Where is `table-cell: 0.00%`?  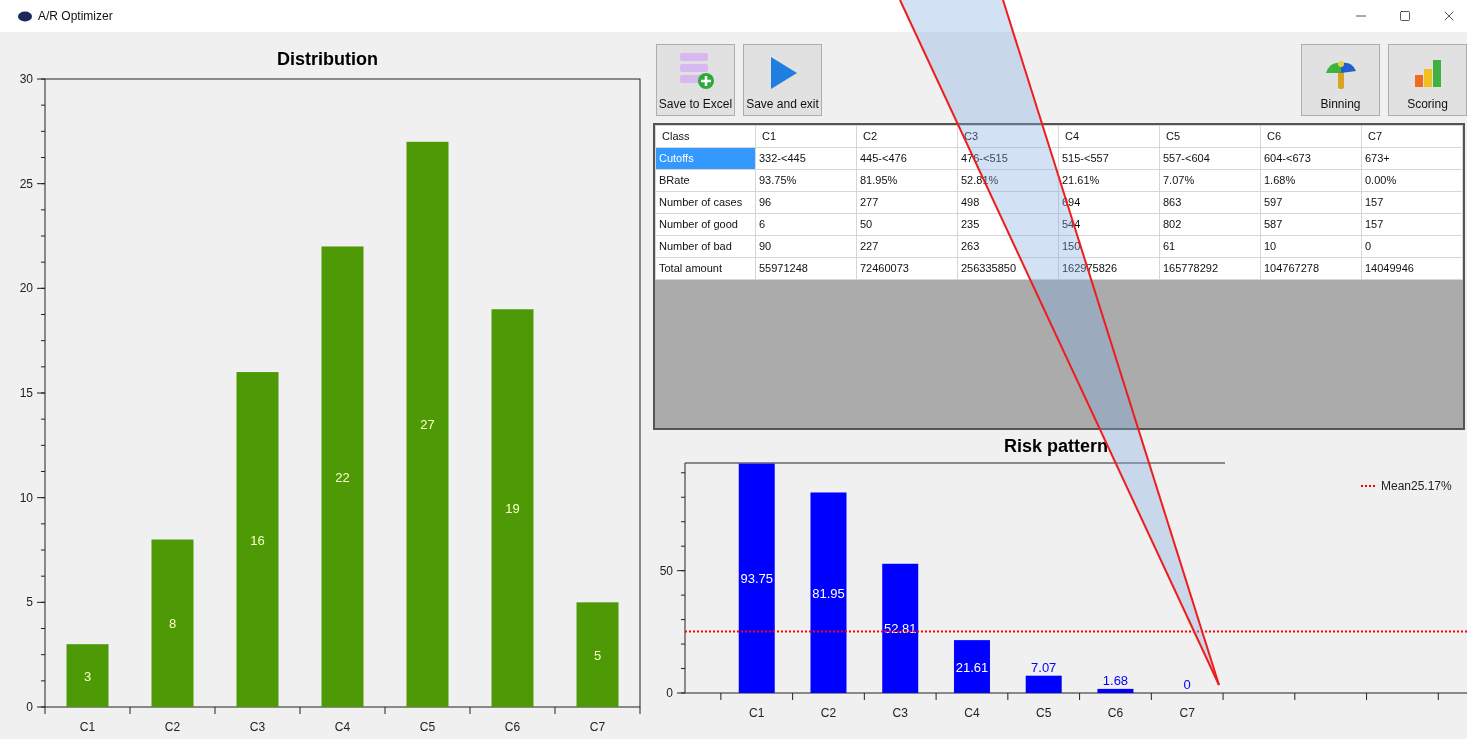 table-cell: 0.00% is located at coordinates (1412, 180).